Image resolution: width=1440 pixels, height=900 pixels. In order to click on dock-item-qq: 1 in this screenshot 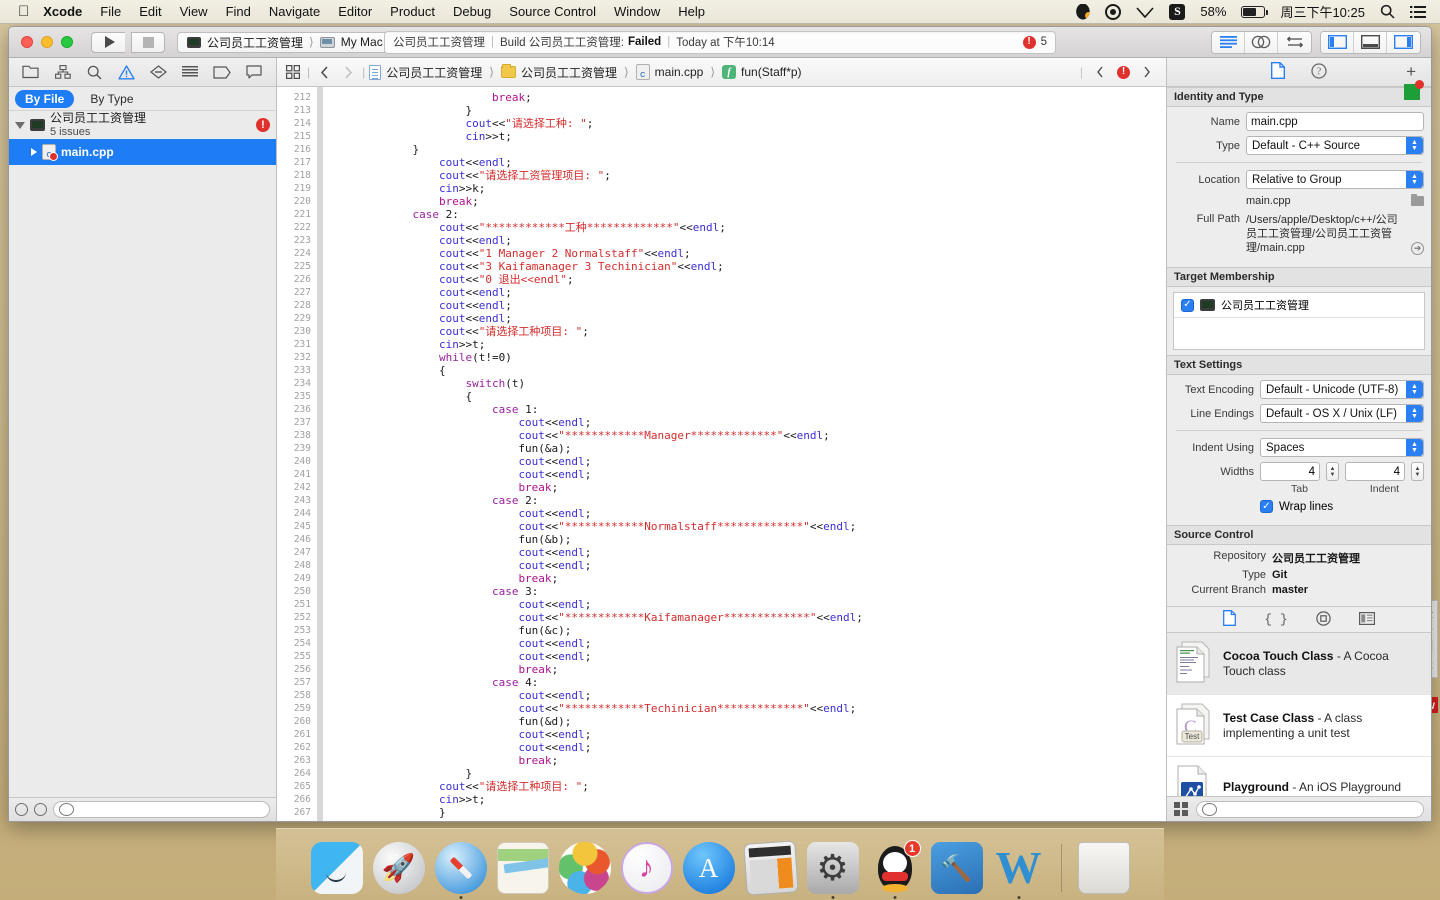, I will do `click(895, 869)`.